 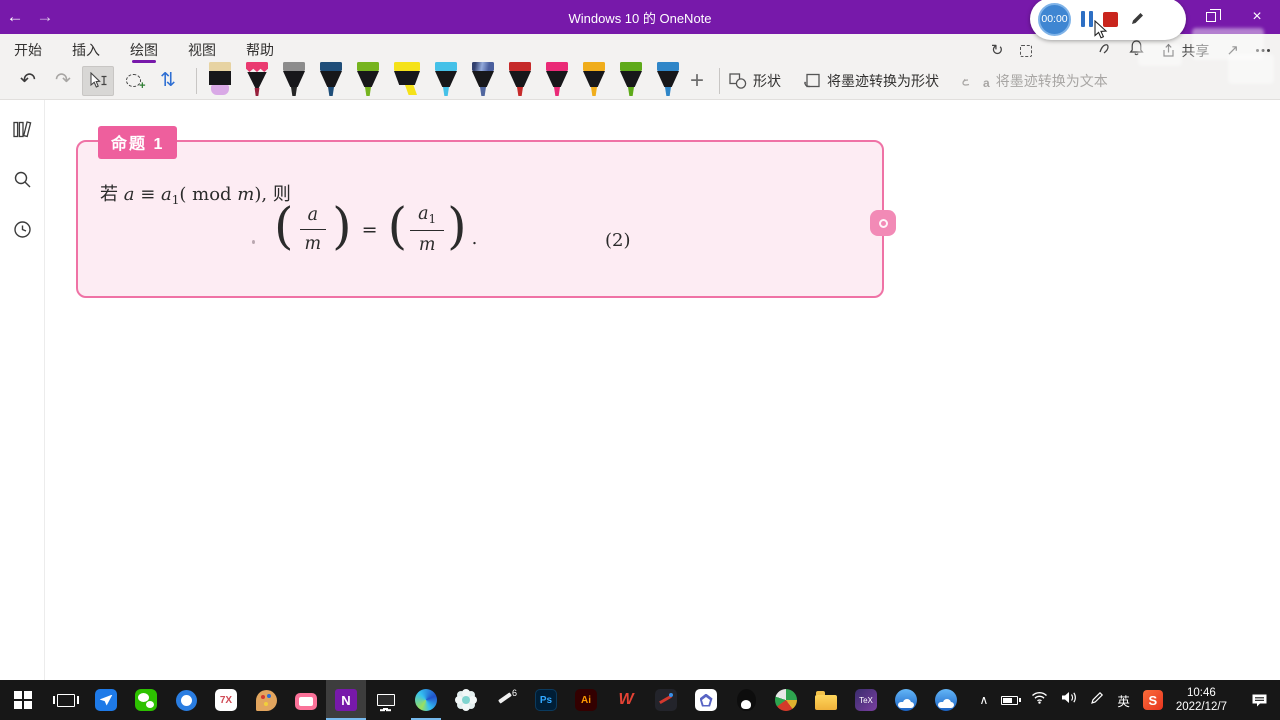 I want to click on qq-browser-icon, so click(x=906, y=700).